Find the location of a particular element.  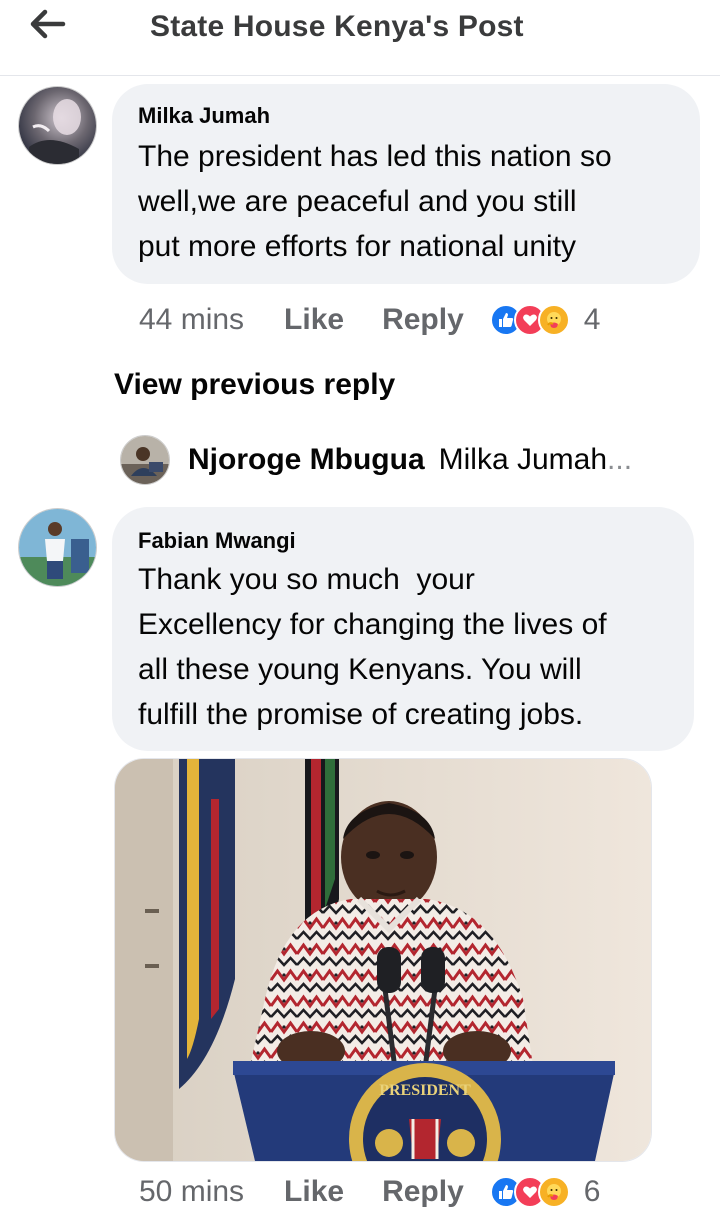

reaction-count: 4 is located at coordinates (592, 319).